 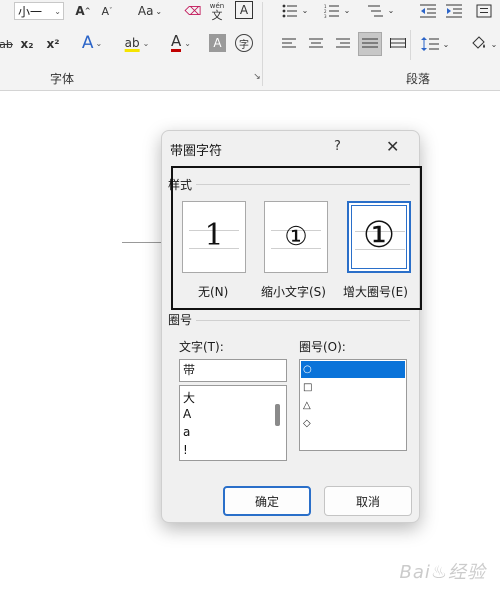 I want to click on scrollbar-thumb, so click(x=277, y=415).